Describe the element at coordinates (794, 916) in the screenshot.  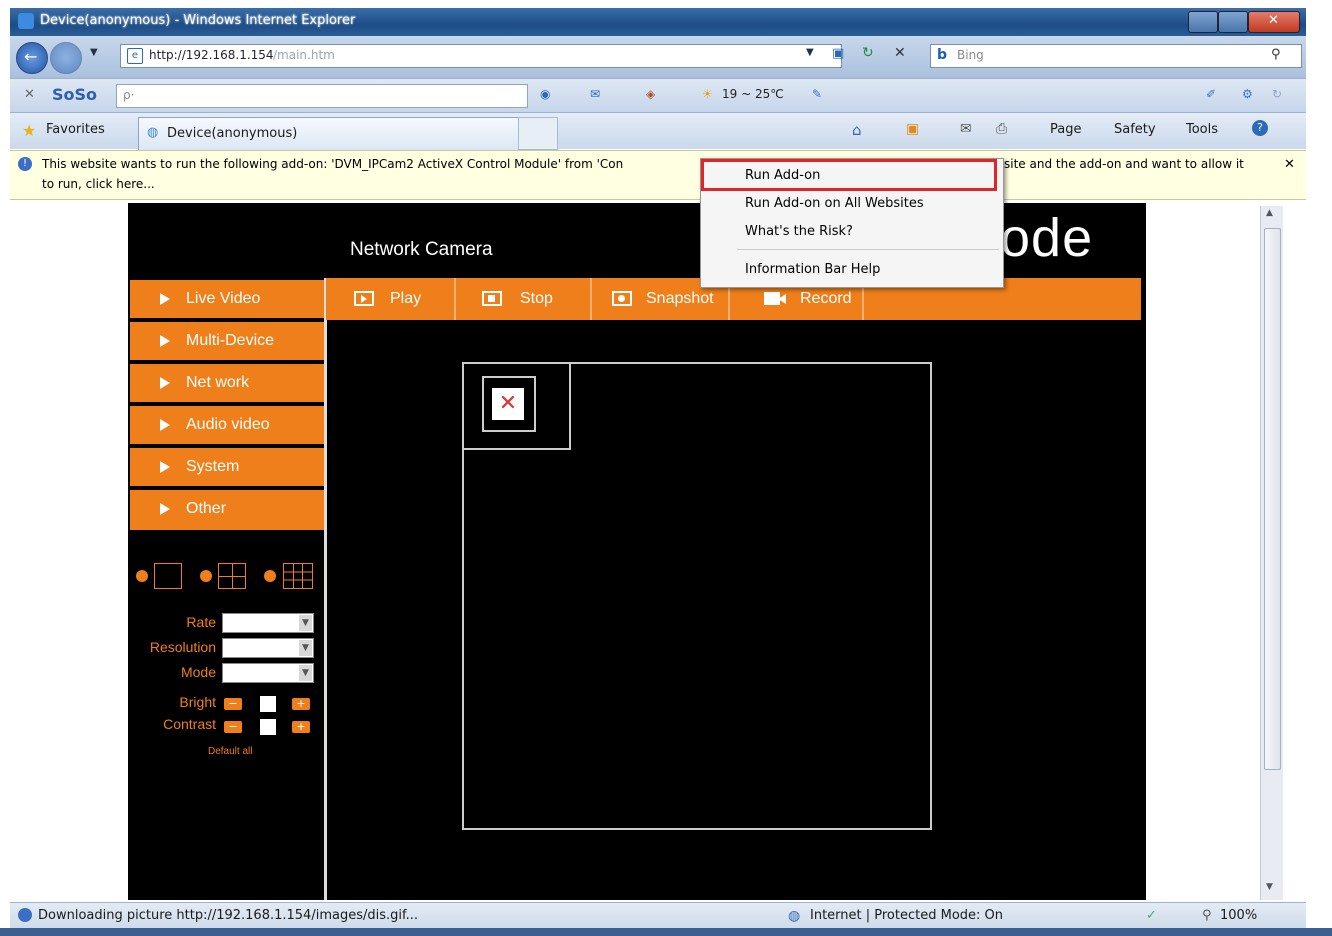
I see `internet-globe-icon: ◍` at that location.